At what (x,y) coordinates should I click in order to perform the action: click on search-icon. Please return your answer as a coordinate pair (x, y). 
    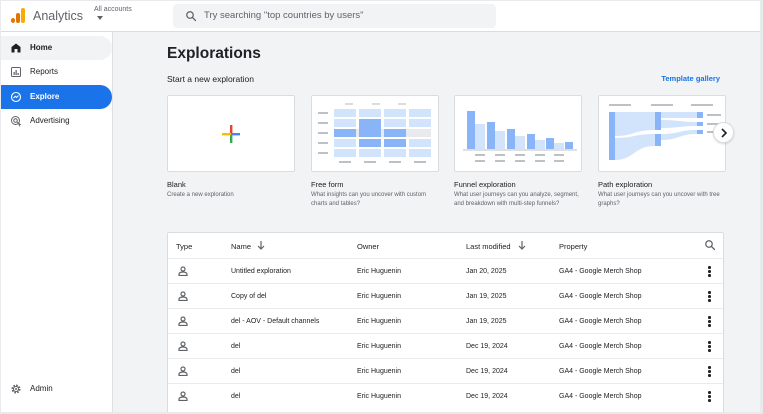
    Looking at the image, I should click on (191, 16).